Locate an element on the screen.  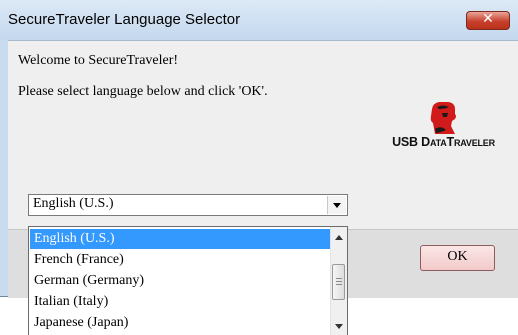
language-combobox: English (U.S.) is located at coordinates (188, 205).